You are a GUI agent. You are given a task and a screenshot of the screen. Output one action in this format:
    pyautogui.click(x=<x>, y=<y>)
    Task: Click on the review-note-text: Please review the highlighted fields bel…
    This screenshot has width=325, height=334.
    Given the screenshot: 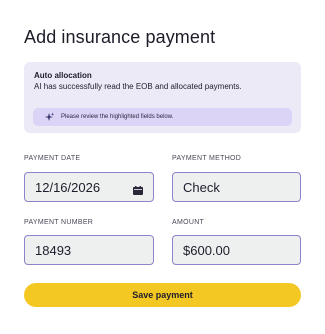 What is the action you would take?
    pyautogui.click(x=117, y=117)
    